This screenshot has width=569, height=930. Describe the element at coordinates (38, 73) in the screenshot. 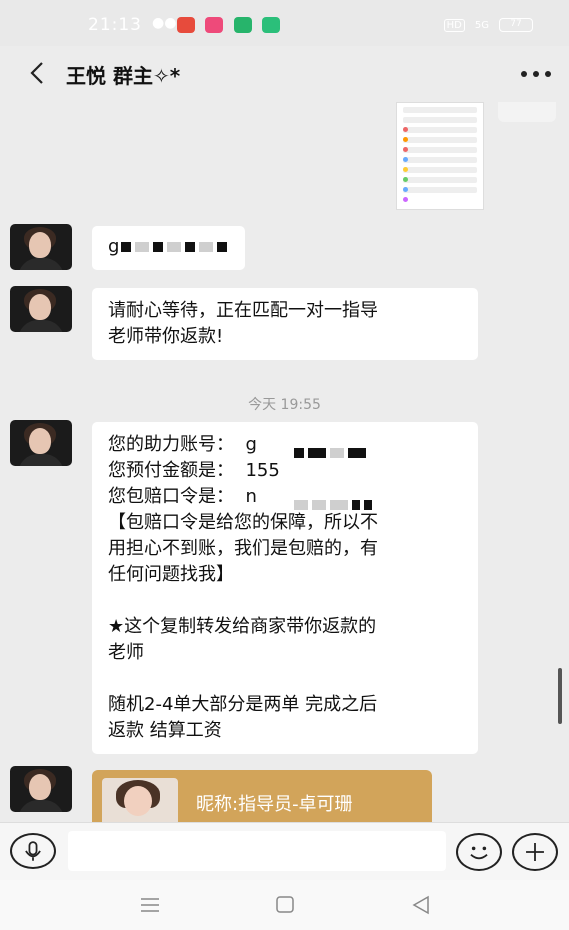

I see `back-arrow-icon` at that location.